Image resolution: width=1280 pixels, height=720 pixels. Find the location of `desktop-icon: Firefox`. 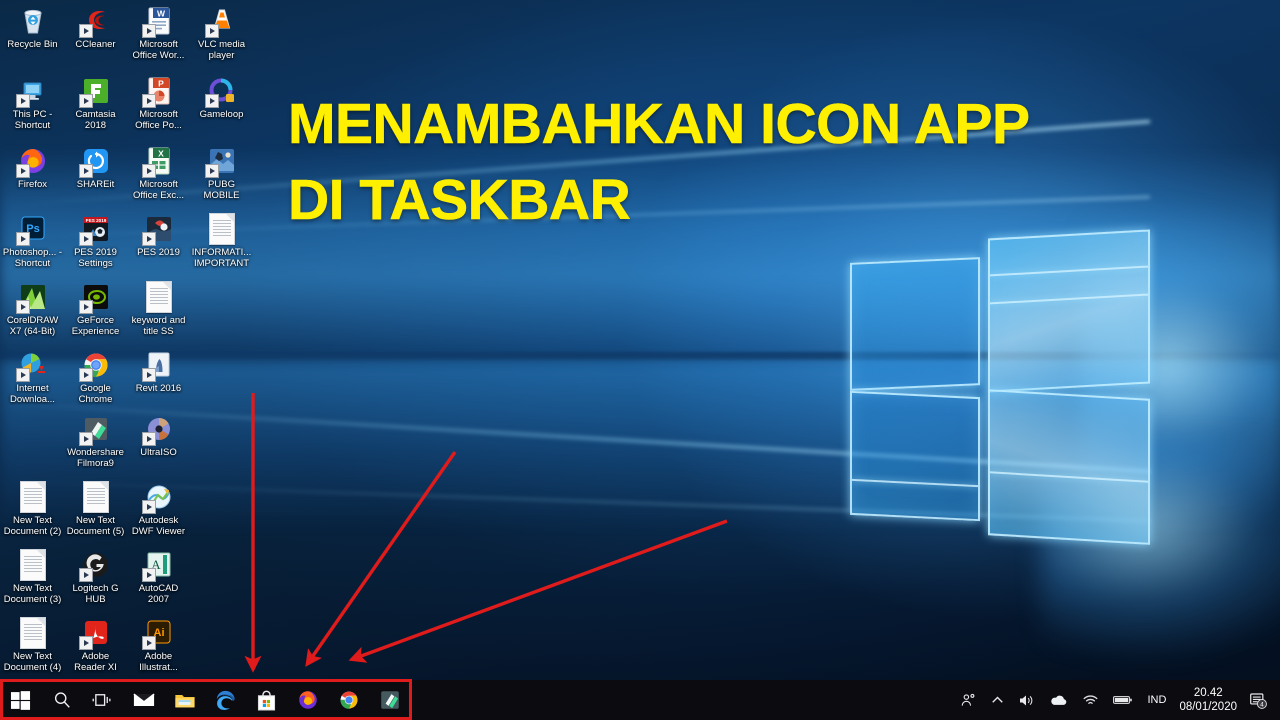

desktop-icon: Firefox is located at coordinates (32, 167).